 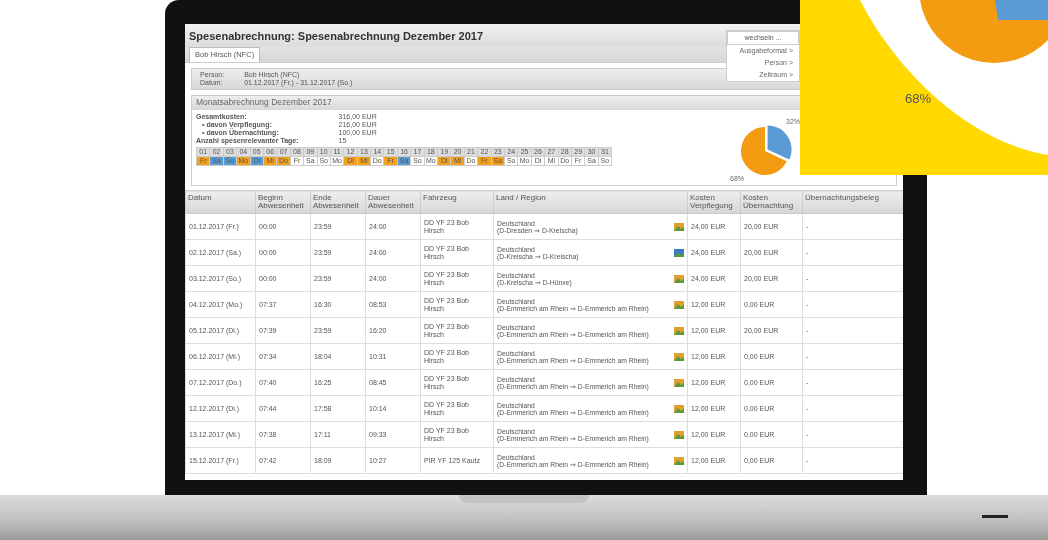 What do you see at coordinates (220, 202) in the screenshot?
I see `column-header: Datum` at bounding box center [220, 202].